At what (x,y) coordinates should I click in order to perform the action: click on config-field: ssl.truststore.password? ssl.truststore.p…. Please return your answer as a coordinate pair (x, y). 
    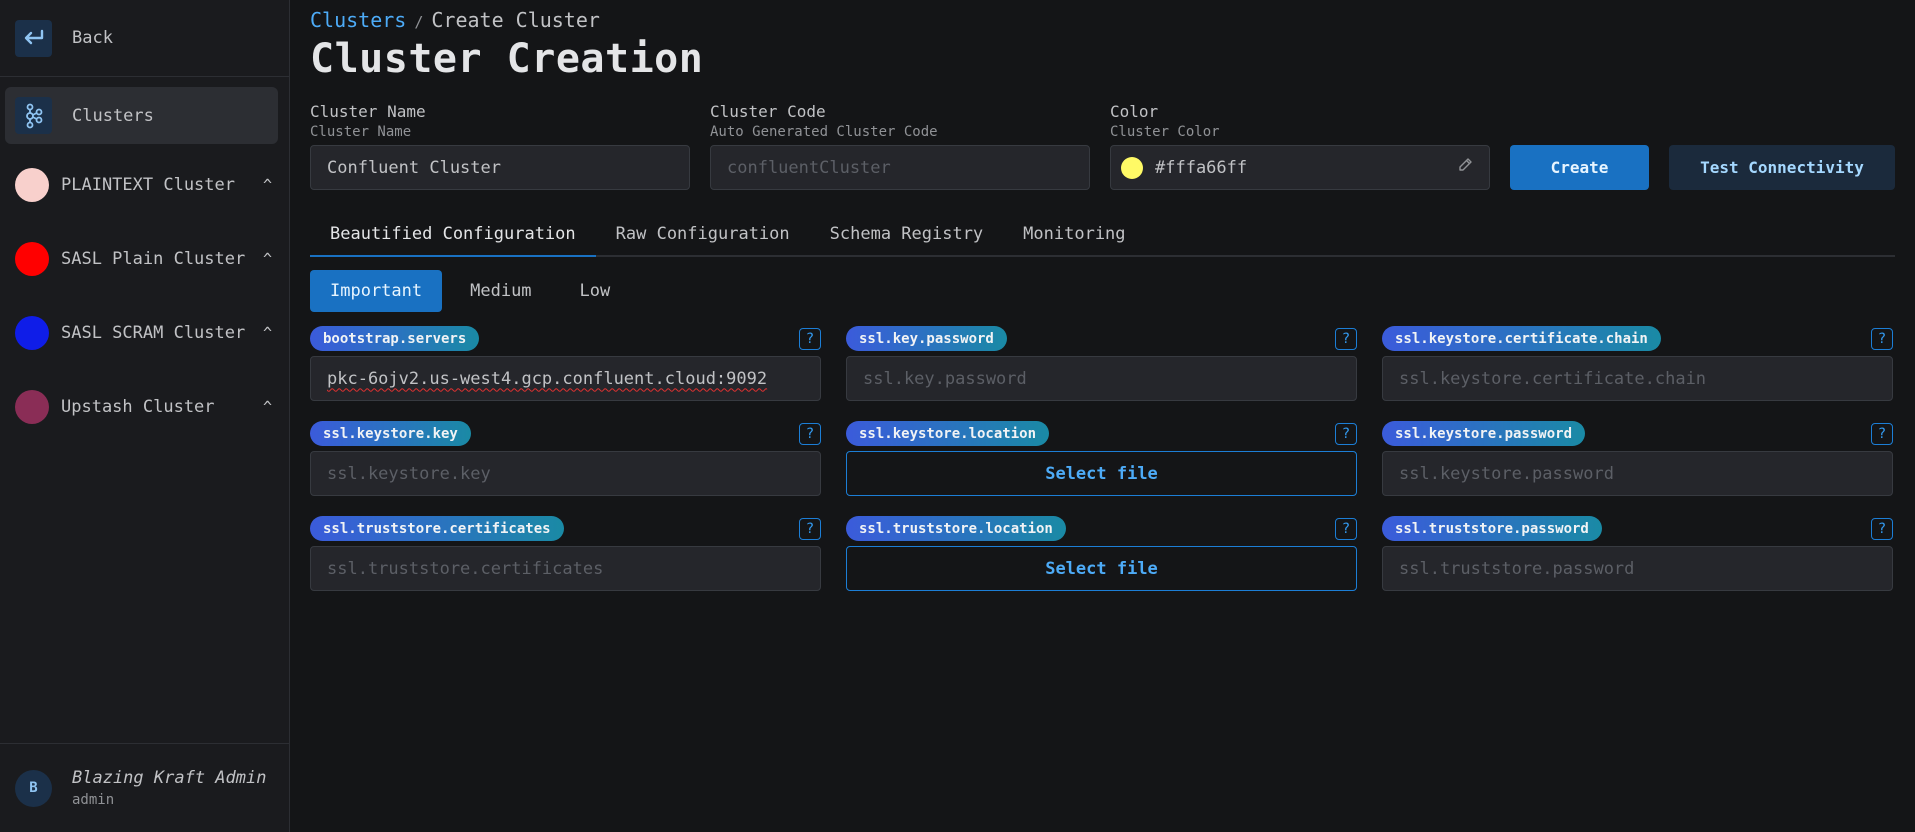
    Looking at the image, I should click on (1637, 553).